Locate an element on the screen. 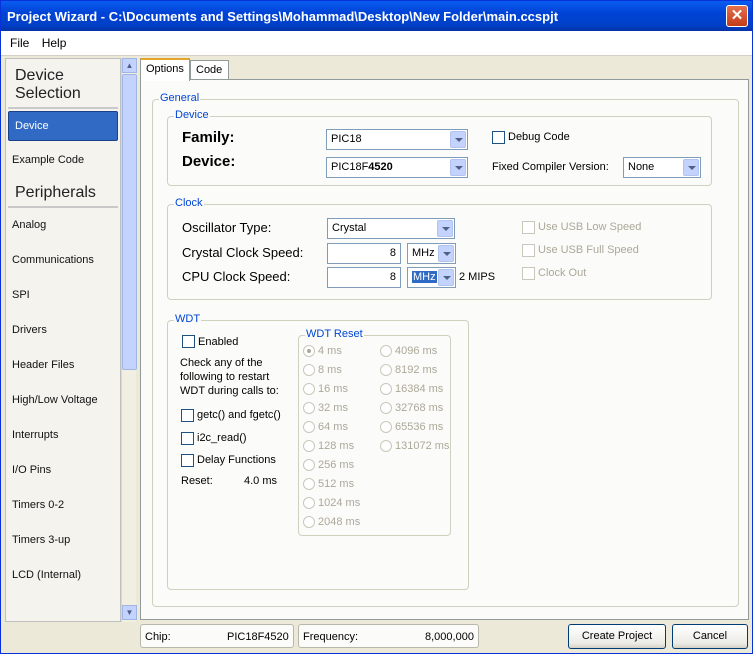 The width and height of the screenshot is (753, 654). wdt-radio-8ms is located at coordinates (309, 370).